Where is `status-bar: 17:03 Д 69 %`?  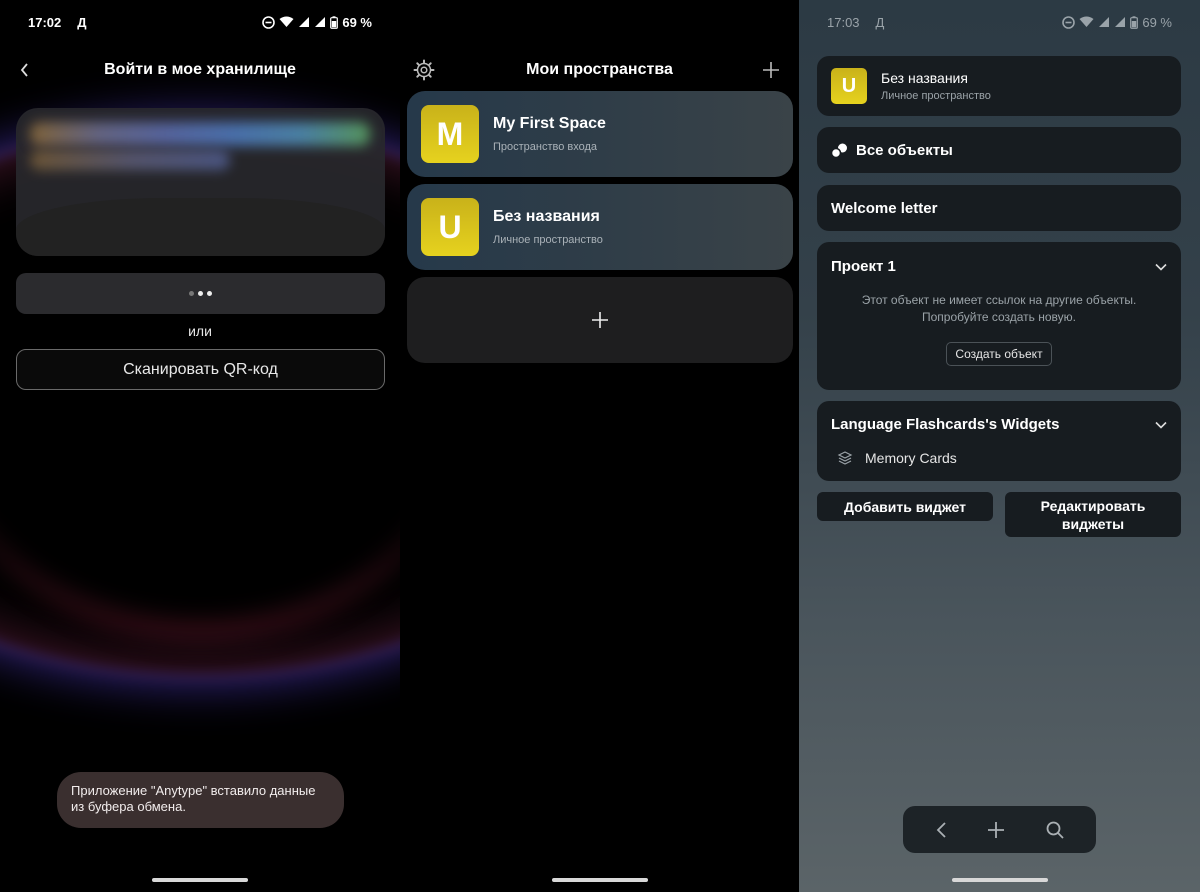
status-bar: 17:03 Д 69 % is located at coordinates (999, 22).